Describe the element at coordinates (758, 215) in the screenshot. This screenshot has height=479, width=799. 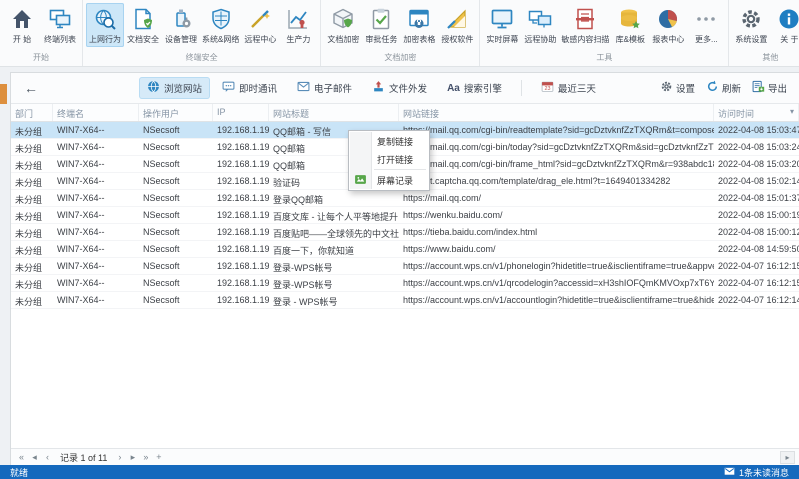
I see `table-cell: 2022-04-08 15:00:19` at that location.